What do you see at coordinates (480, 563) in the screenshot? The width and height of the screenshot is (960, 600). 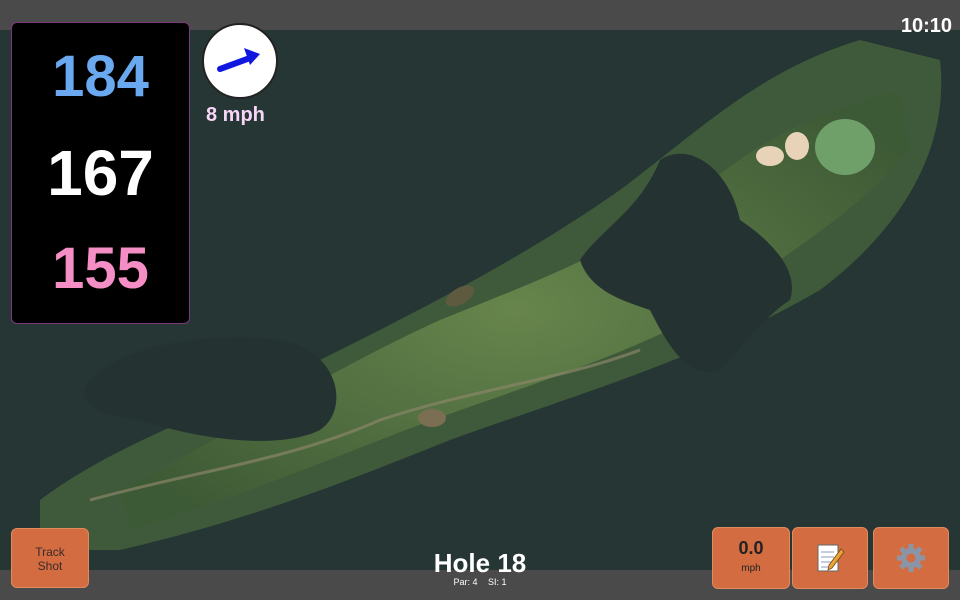 I see `hole-title: Hole 18` at bounding box center [480, 563].